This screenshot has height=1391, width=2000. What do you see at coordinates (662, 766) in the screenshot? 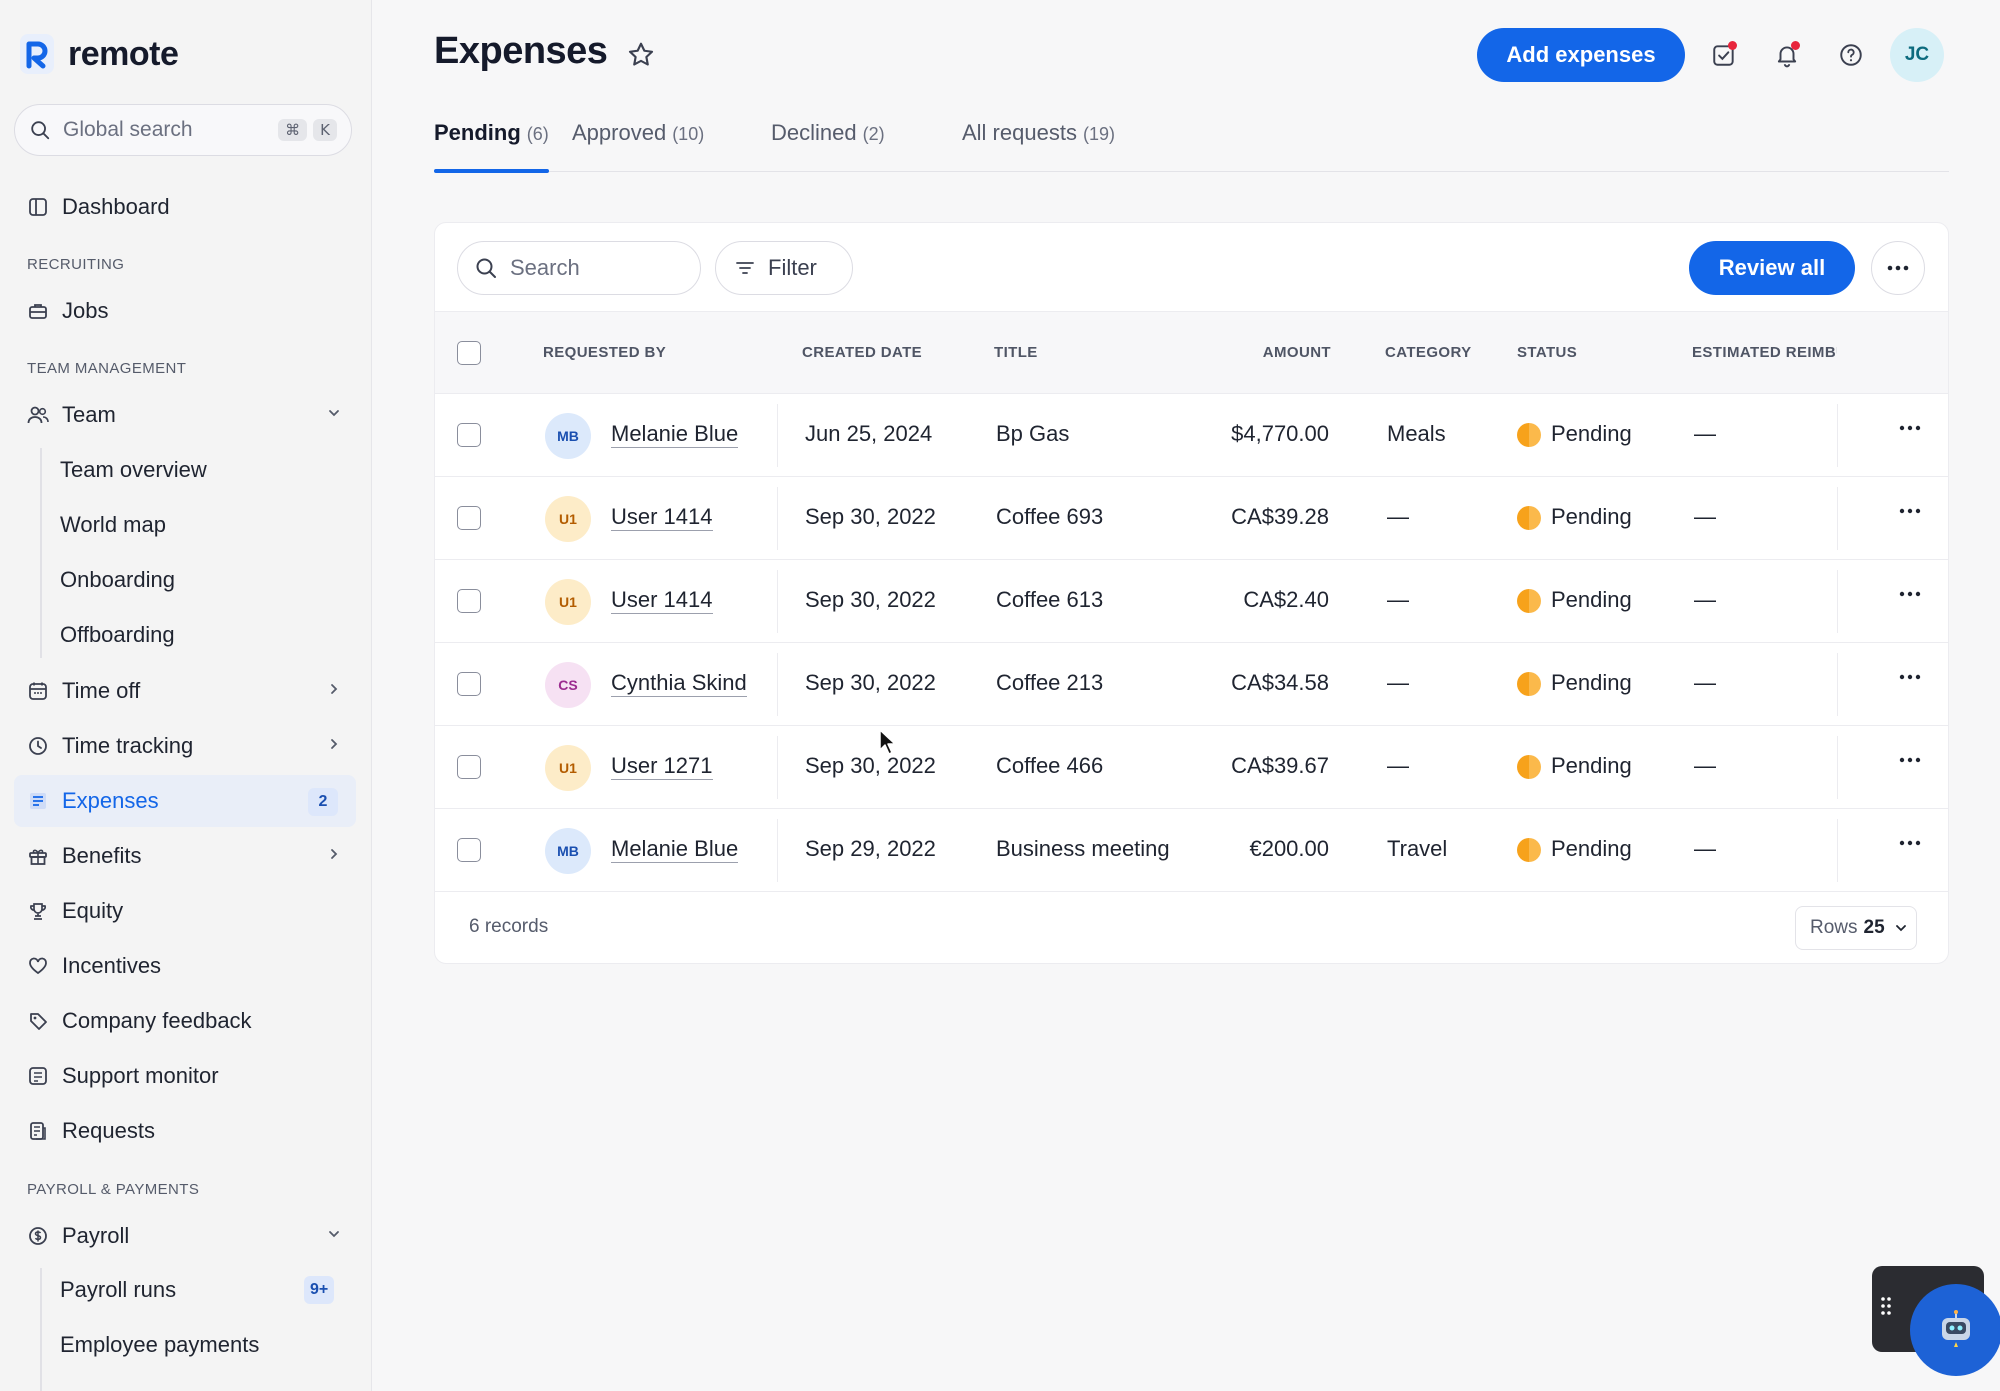
I see `requester-name-link: User 1271` at bounding box center [662, 766].